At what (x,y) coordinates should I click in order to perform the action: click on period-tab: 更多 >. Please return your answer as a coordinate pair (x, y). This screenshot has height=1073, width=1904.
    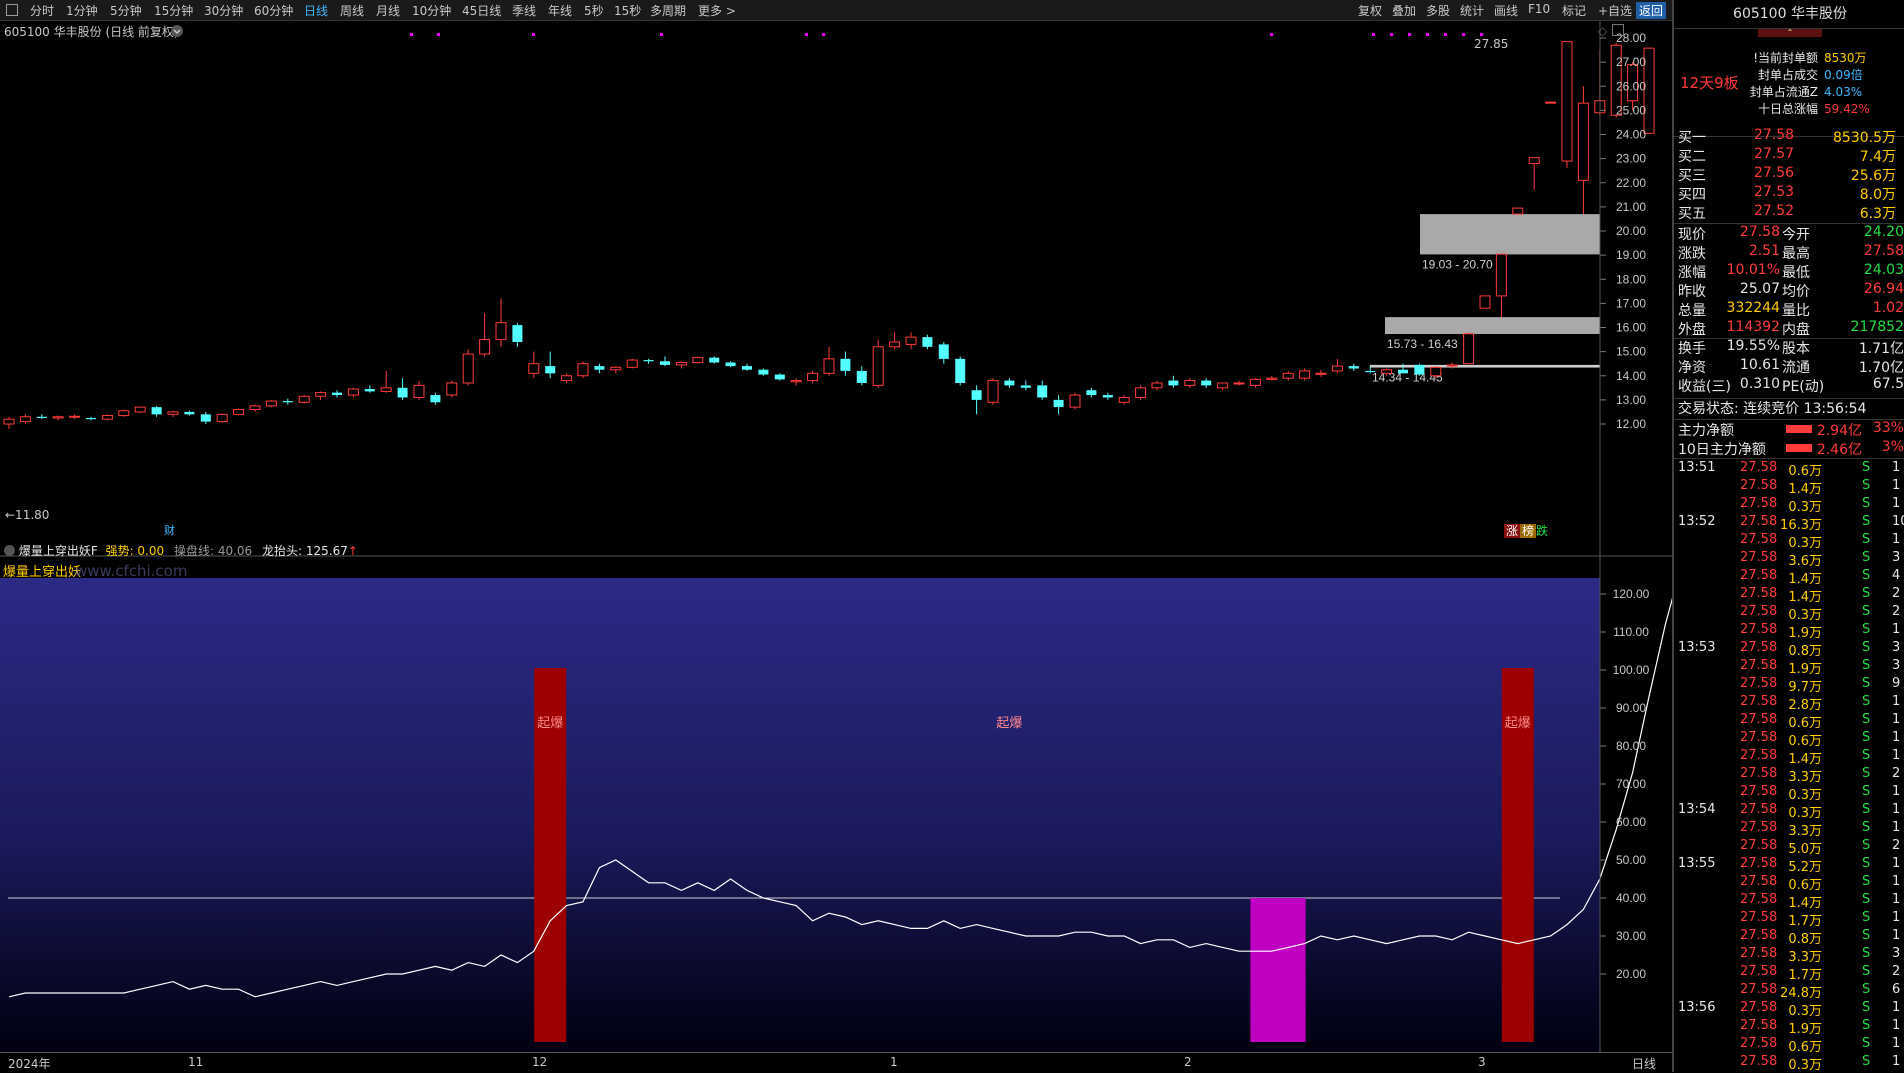
    Looking at the image, I should click on (717, 10).